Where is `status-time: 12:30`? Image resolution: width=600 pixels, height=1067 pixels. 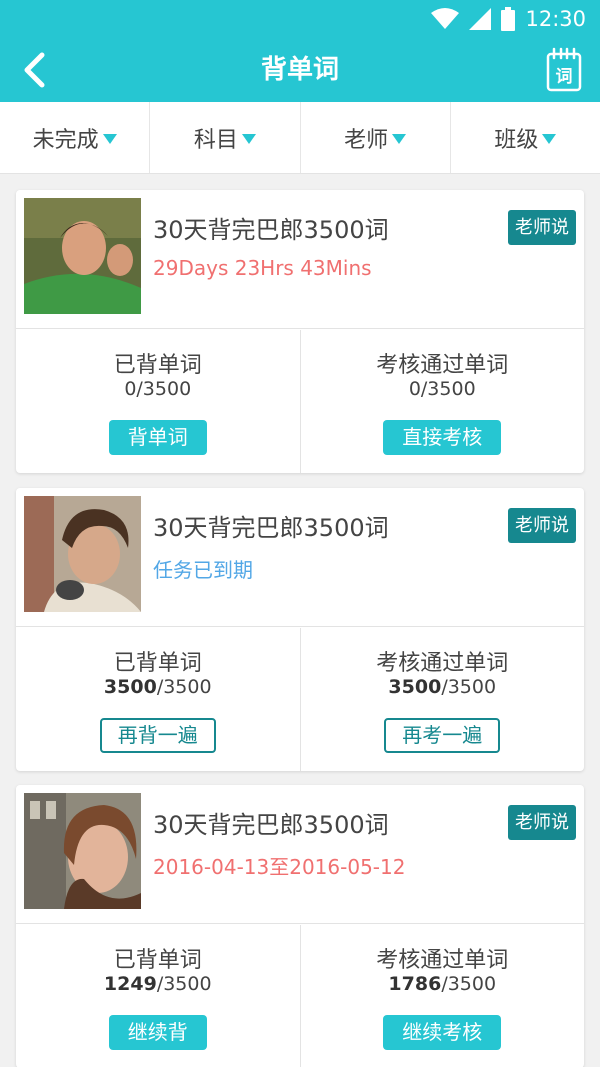
status-time: 12:30 is located at coordinates (555, 19).